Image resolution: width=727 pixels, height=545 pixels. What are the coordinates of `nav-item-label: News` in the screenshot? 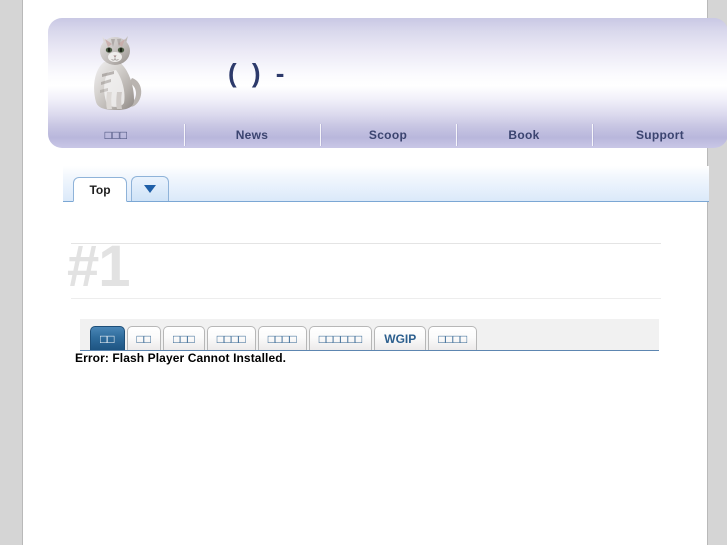 It's located at (252, 135).